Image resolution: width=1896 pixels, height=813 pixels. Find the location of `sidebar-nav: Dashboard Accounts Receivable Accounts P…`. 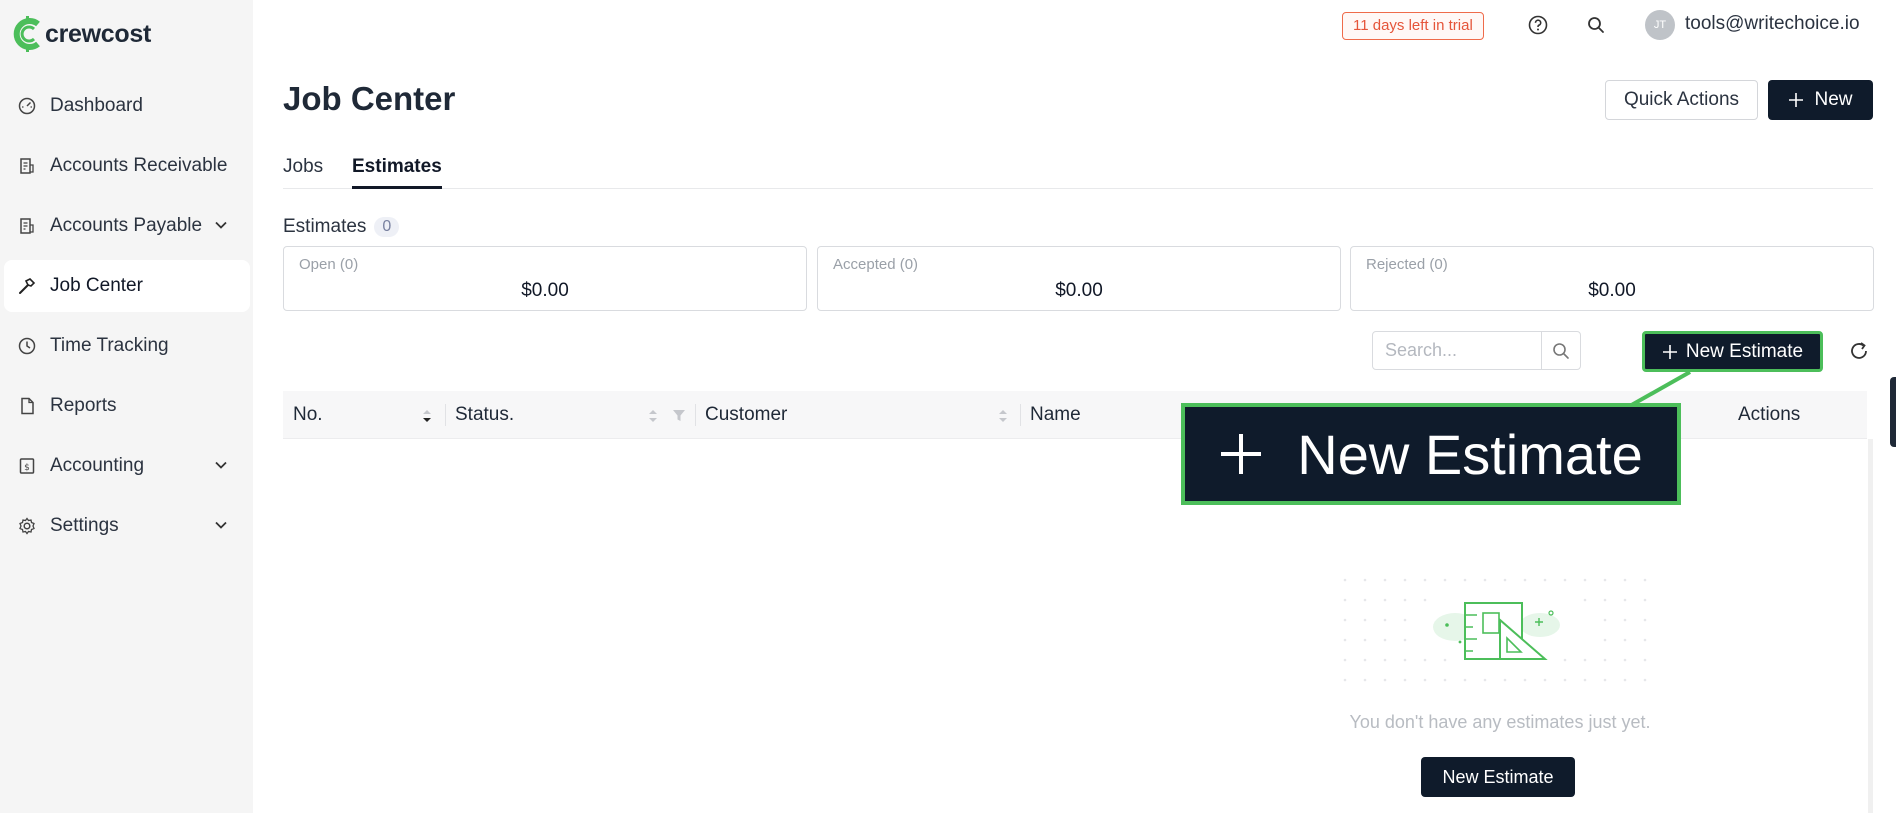

sidebar-nav: Dashboard Accounts Receivable Accounts P… is located at coordinates (126, 320).